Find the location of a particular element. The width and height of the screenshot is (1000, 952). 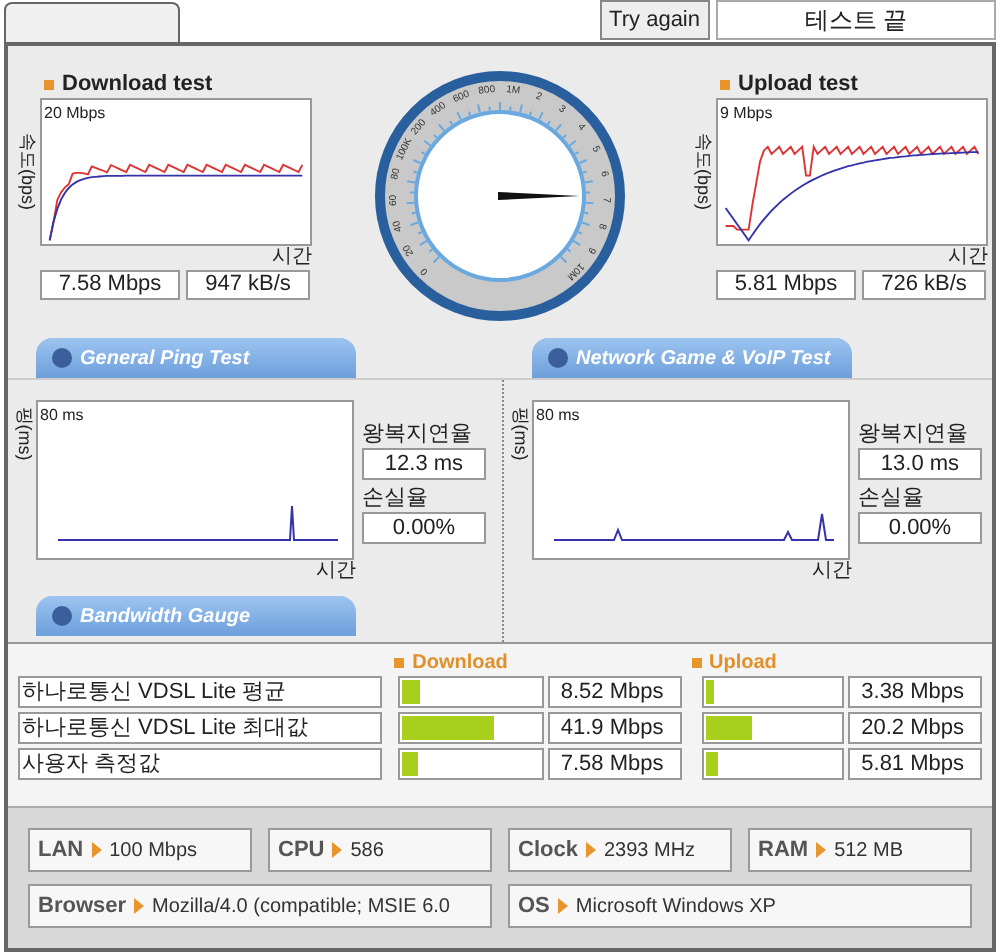

column-header: Upload is located at coordinates (743, 663).